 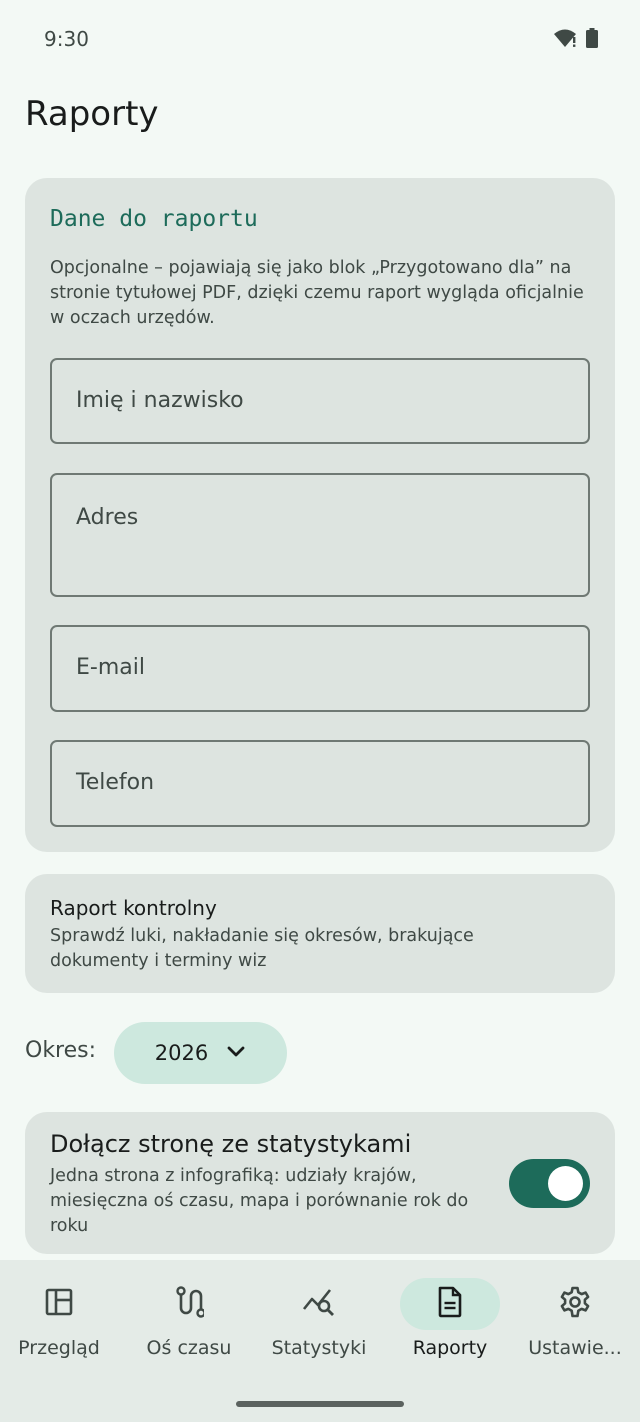 What do you see at coordinates (92, 114) in the screenshot?
I see `page-title: Raporty` at bounding box center [92, 114].